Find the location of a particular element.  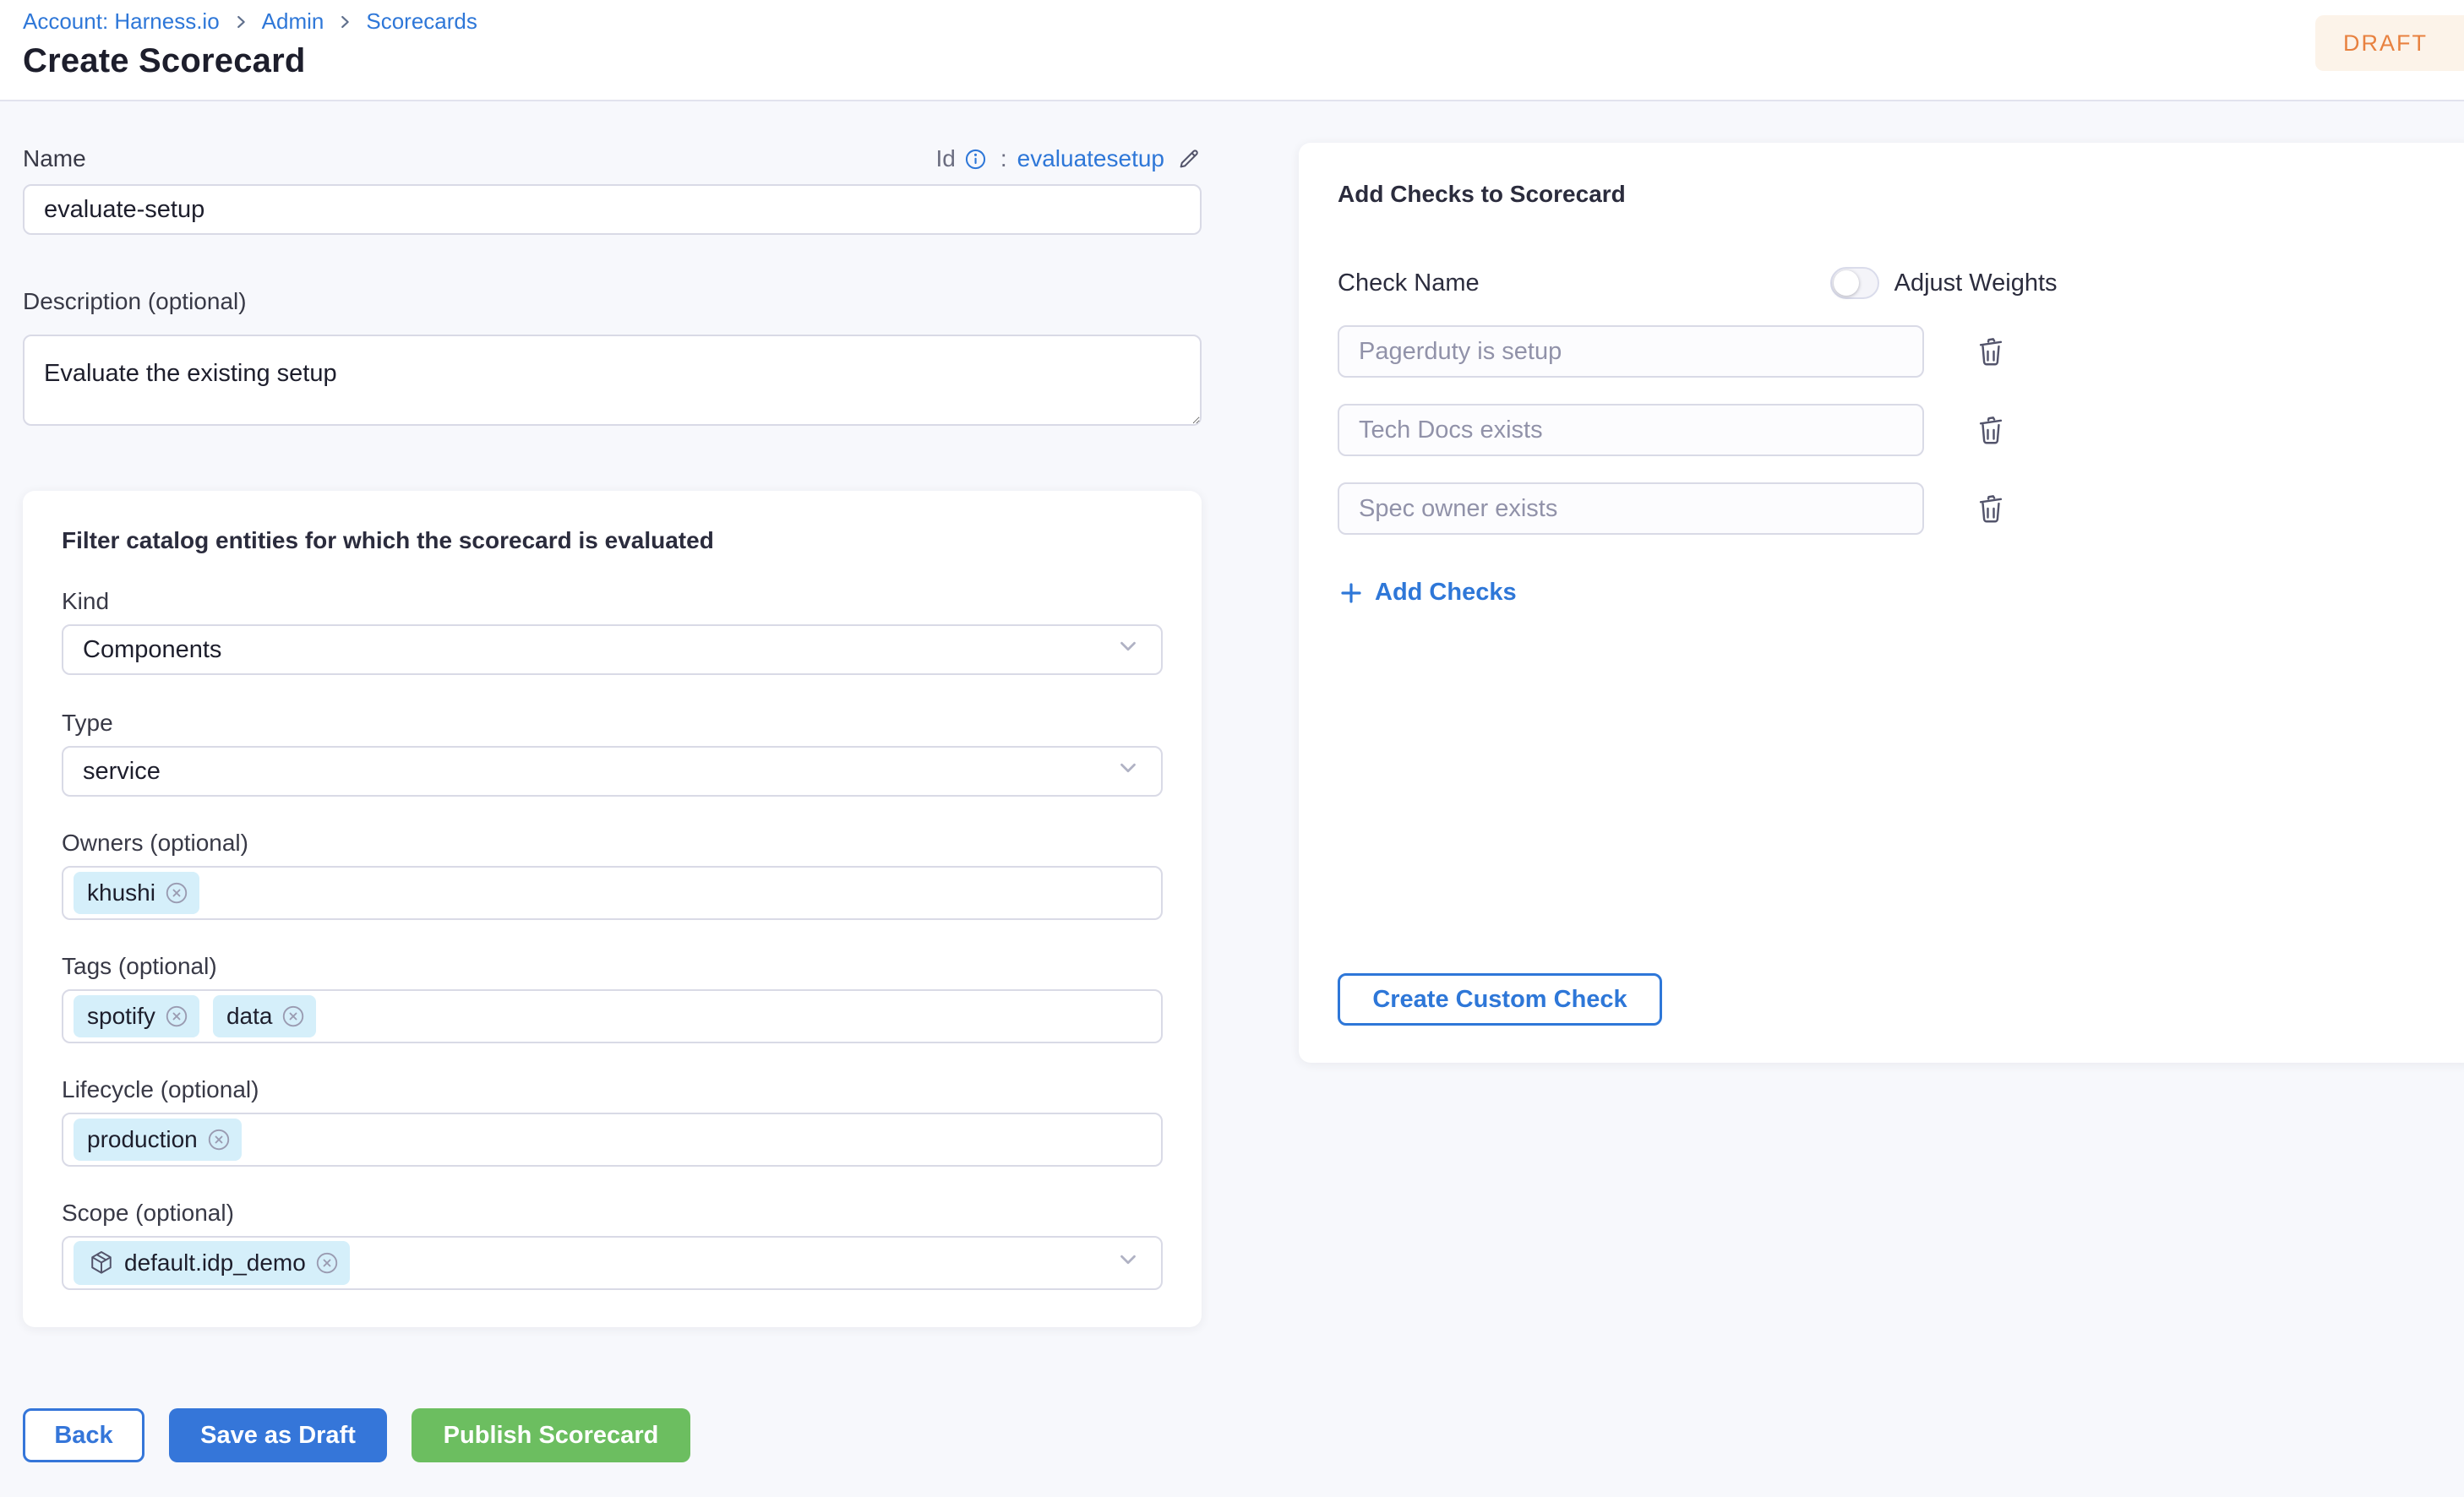

name-input is located at coordinates (613, 209).